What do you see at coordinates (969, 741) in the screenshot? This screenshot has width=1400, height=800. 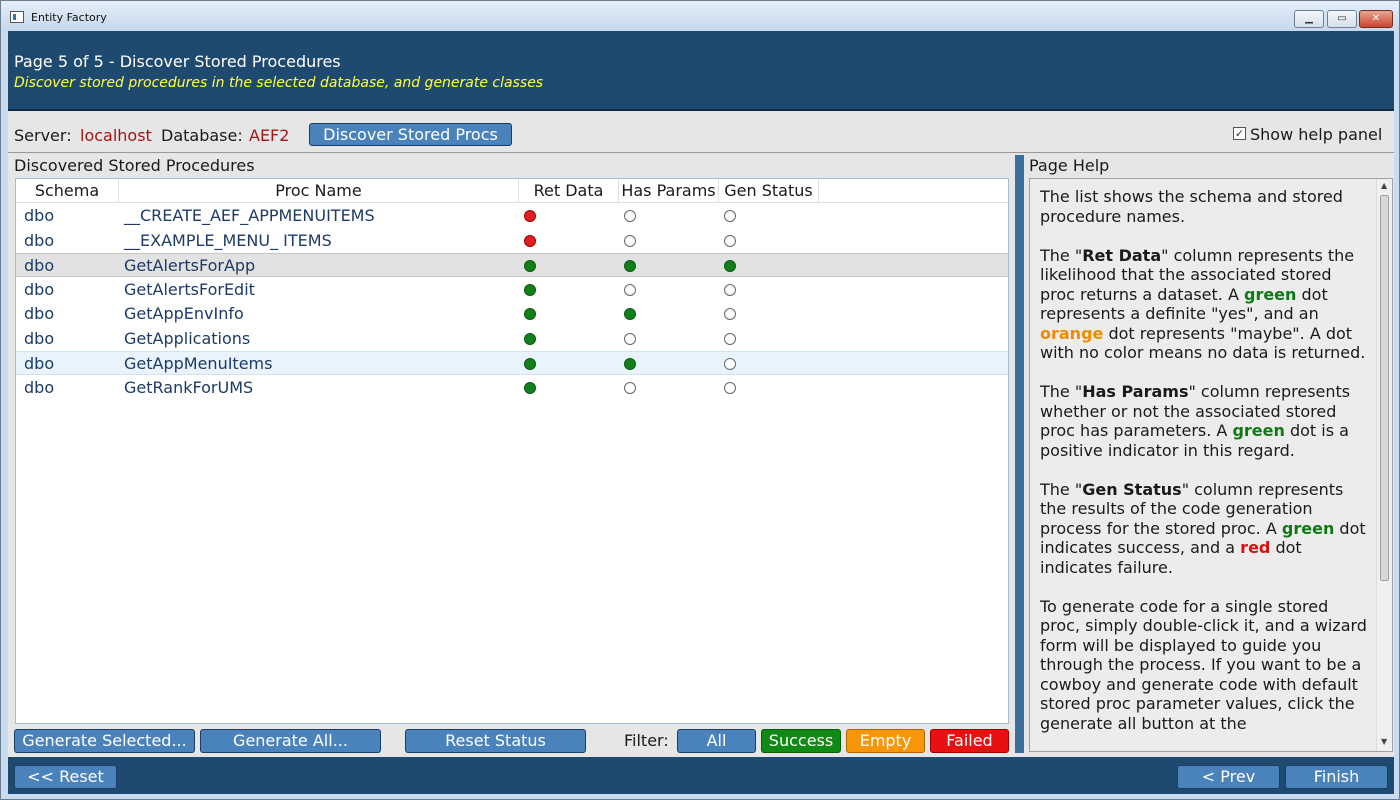 I see `filter-failed-button: Failed` at bounding box center [969, 741].